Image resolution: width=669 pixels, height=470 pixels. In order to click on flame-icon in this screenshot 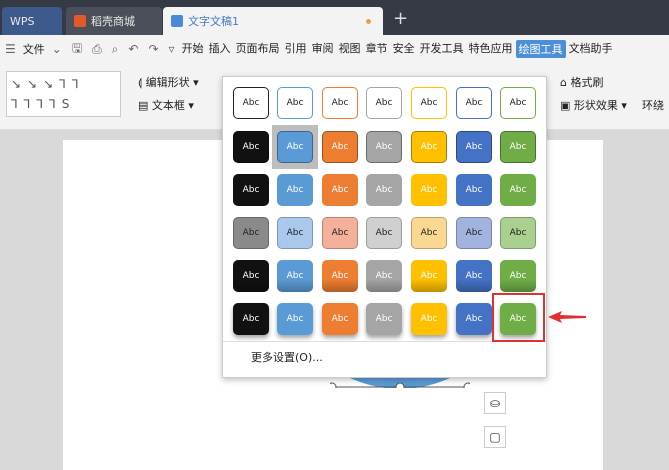, I will do `click(80, 21)`.